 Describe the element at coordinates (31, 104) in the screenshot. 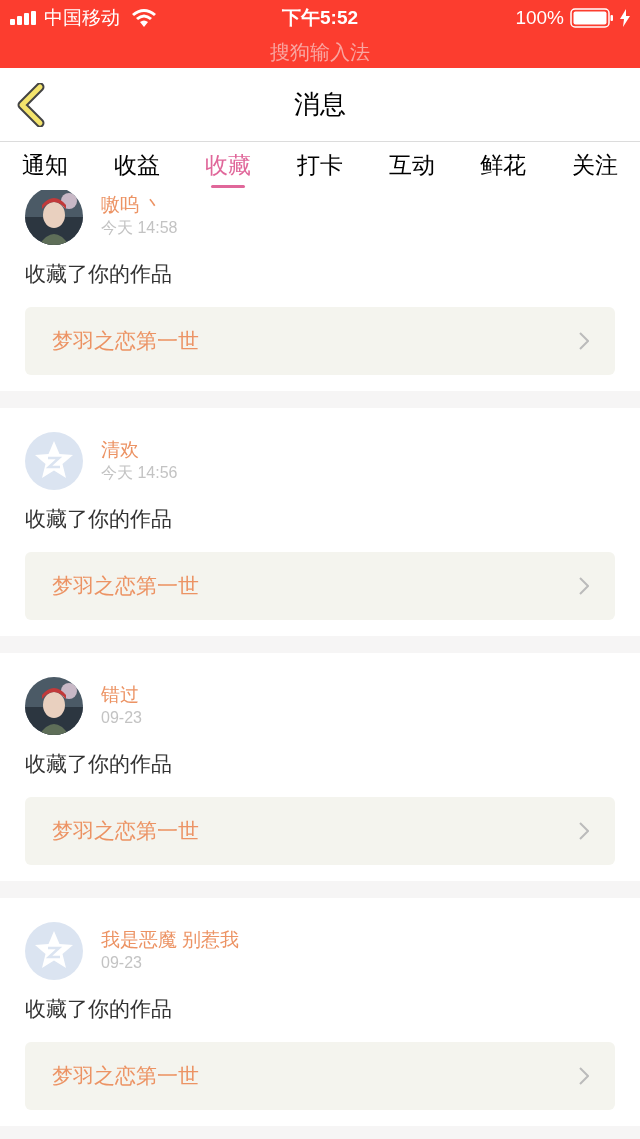

I see `back-chevron-icon` at that location.